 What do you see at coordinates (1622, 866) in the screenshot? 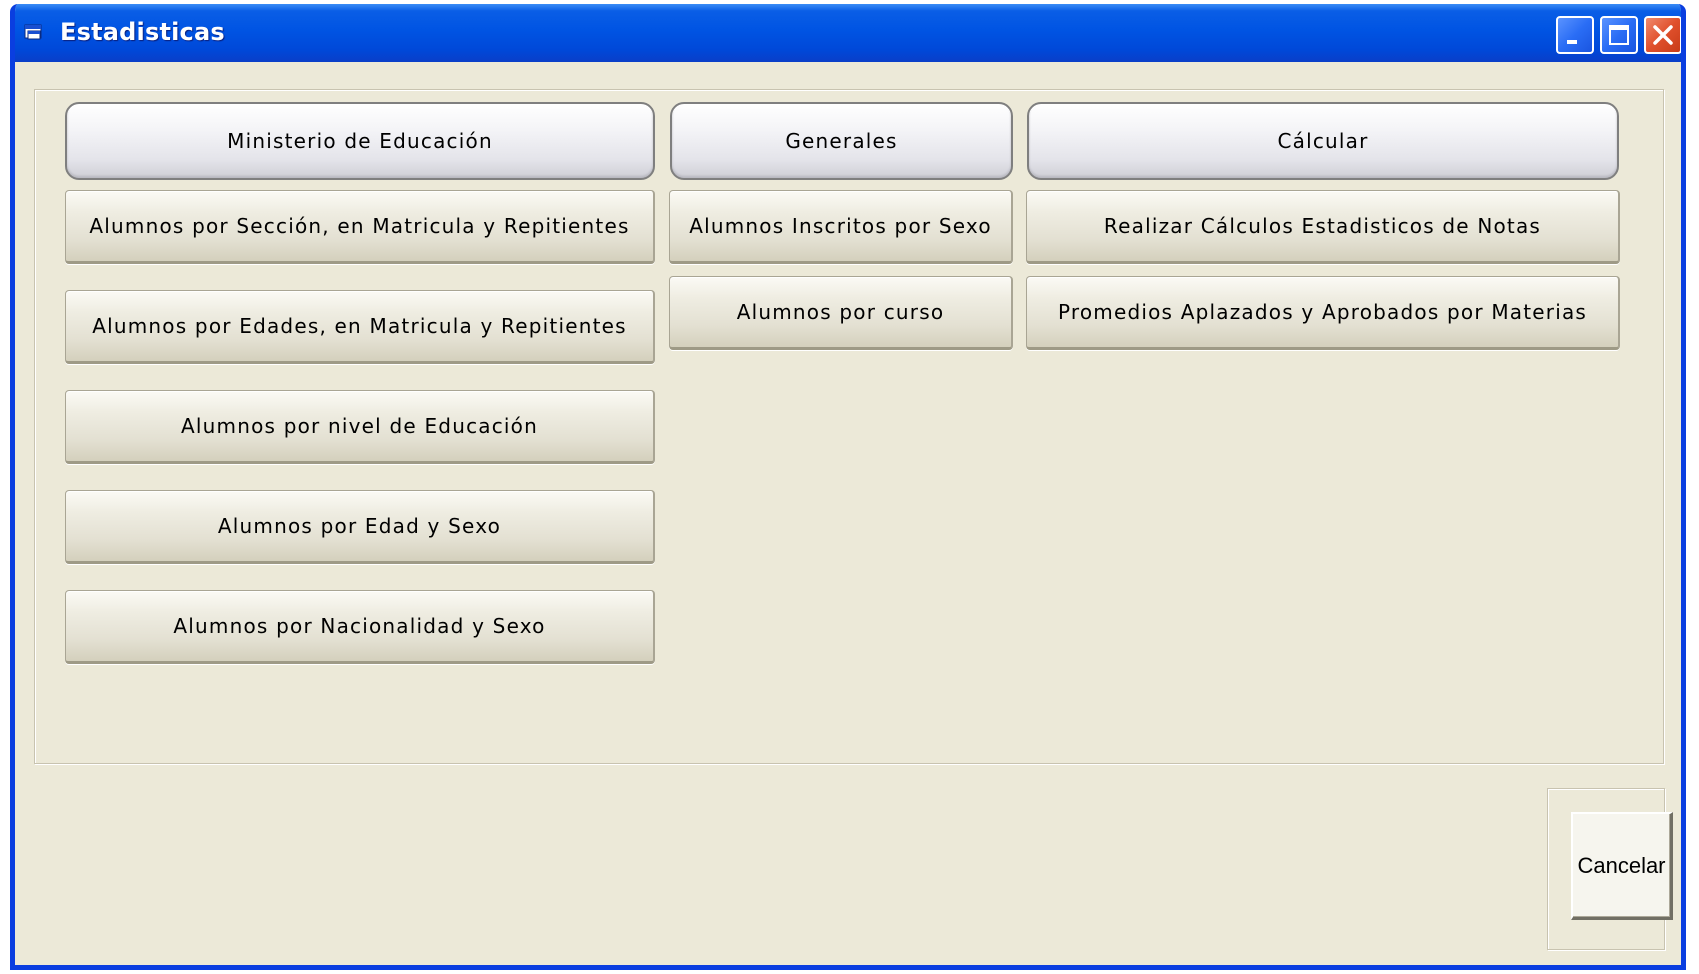
I see `cancel-button: Cancelar` at bounding box center [1622, 866].